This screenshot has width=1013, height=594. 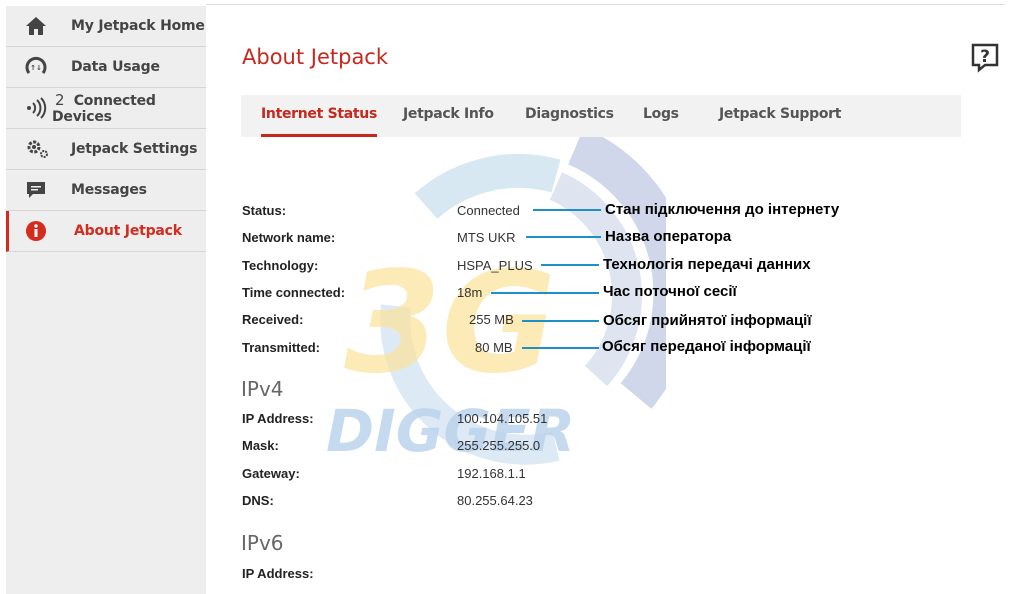 I want to click on callout-text: Час поточної сесії, so click(x=670, y=291).